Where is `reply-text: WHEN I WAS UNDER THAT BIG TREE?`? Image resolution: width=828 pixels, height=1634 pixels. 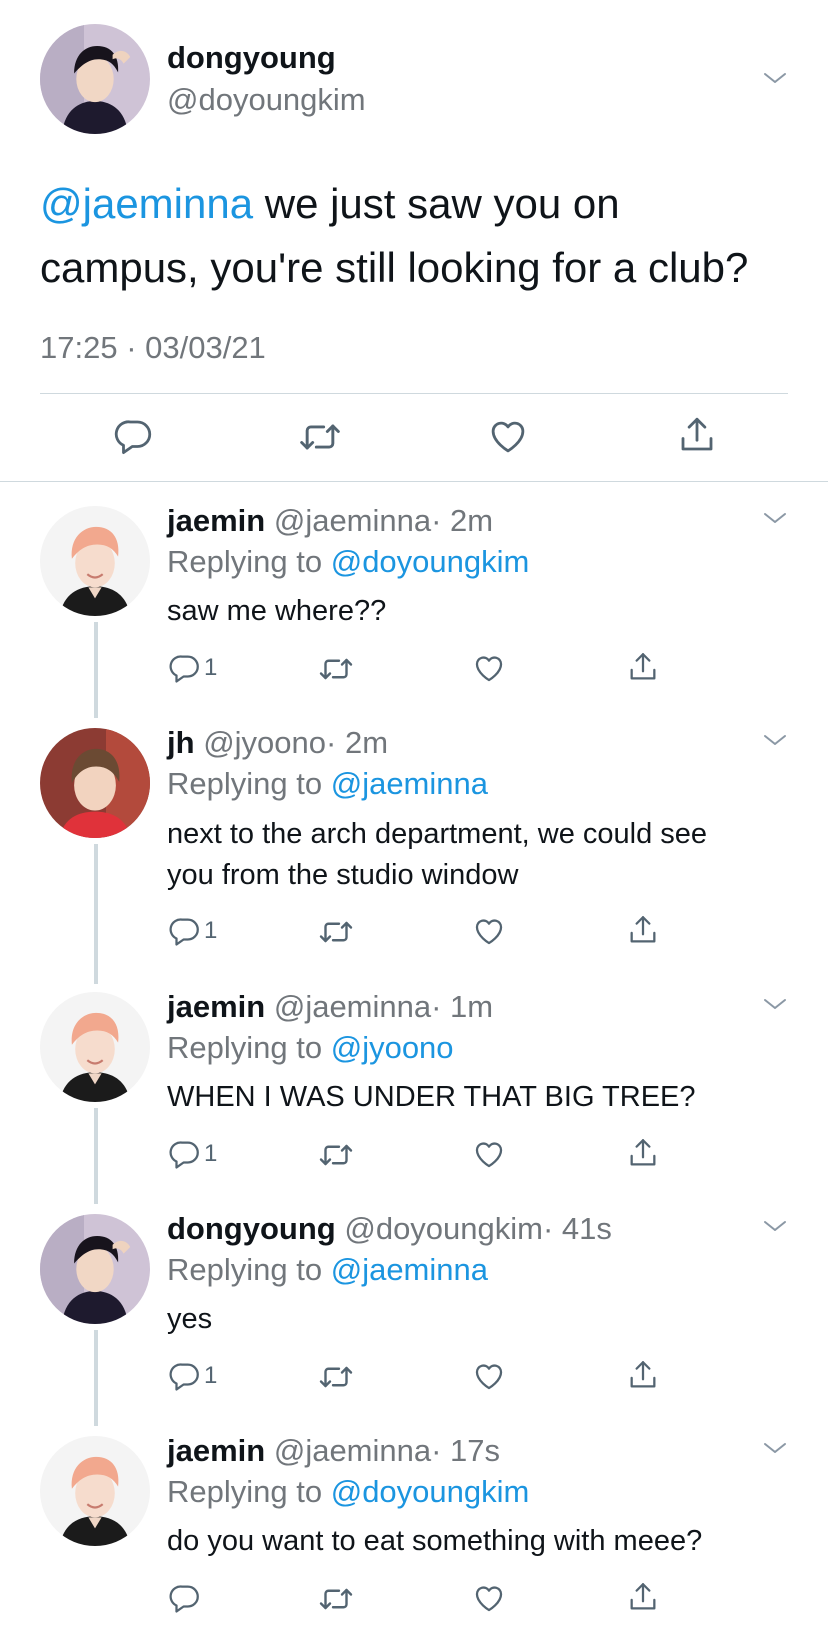
reply-text: WHEN I WAS UNDER THAT BIG TREE? is located at coordinates (431, 1097).